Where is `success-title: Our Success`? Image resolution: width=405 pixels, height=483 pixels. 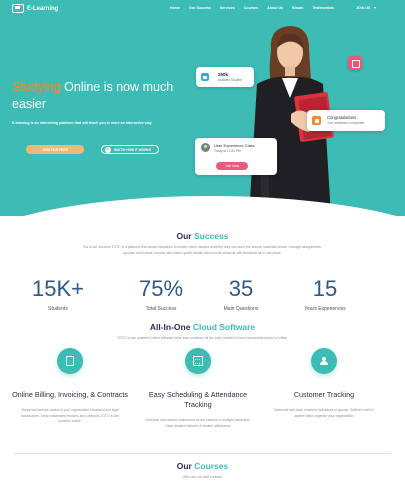
success-title: Our Success is located at coordinates (202, 236).